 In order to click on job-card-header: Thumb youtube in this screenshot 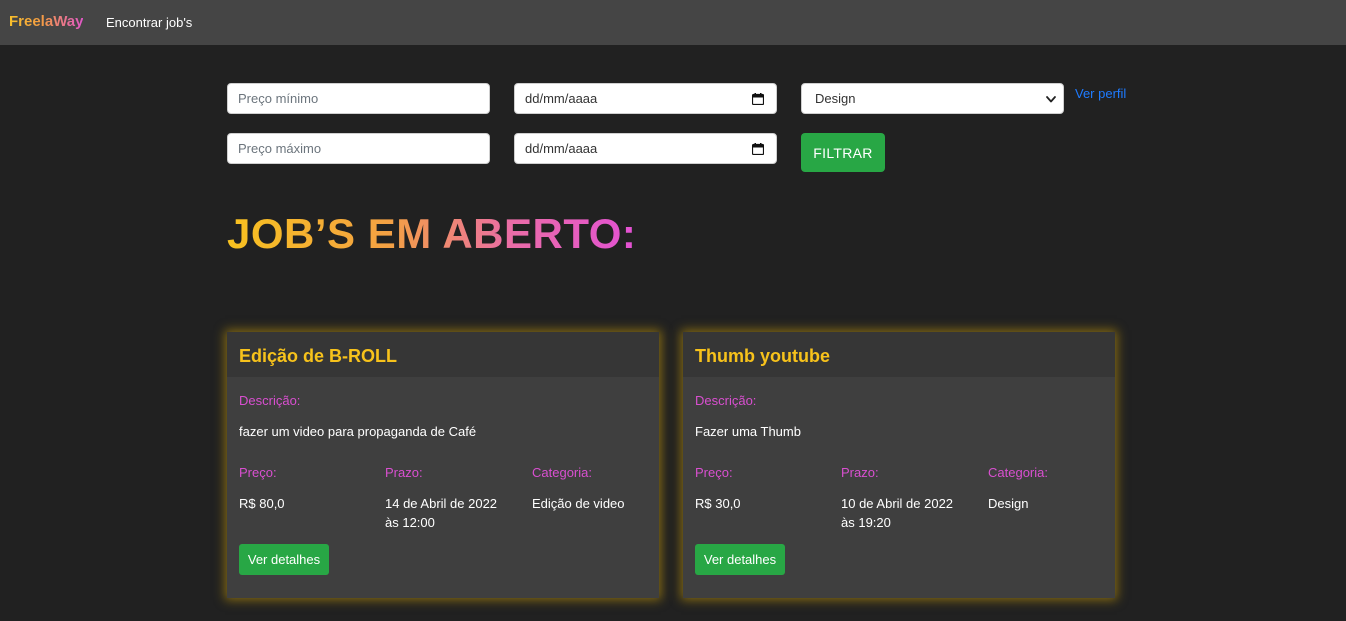, I will do `click(899, 354)`.